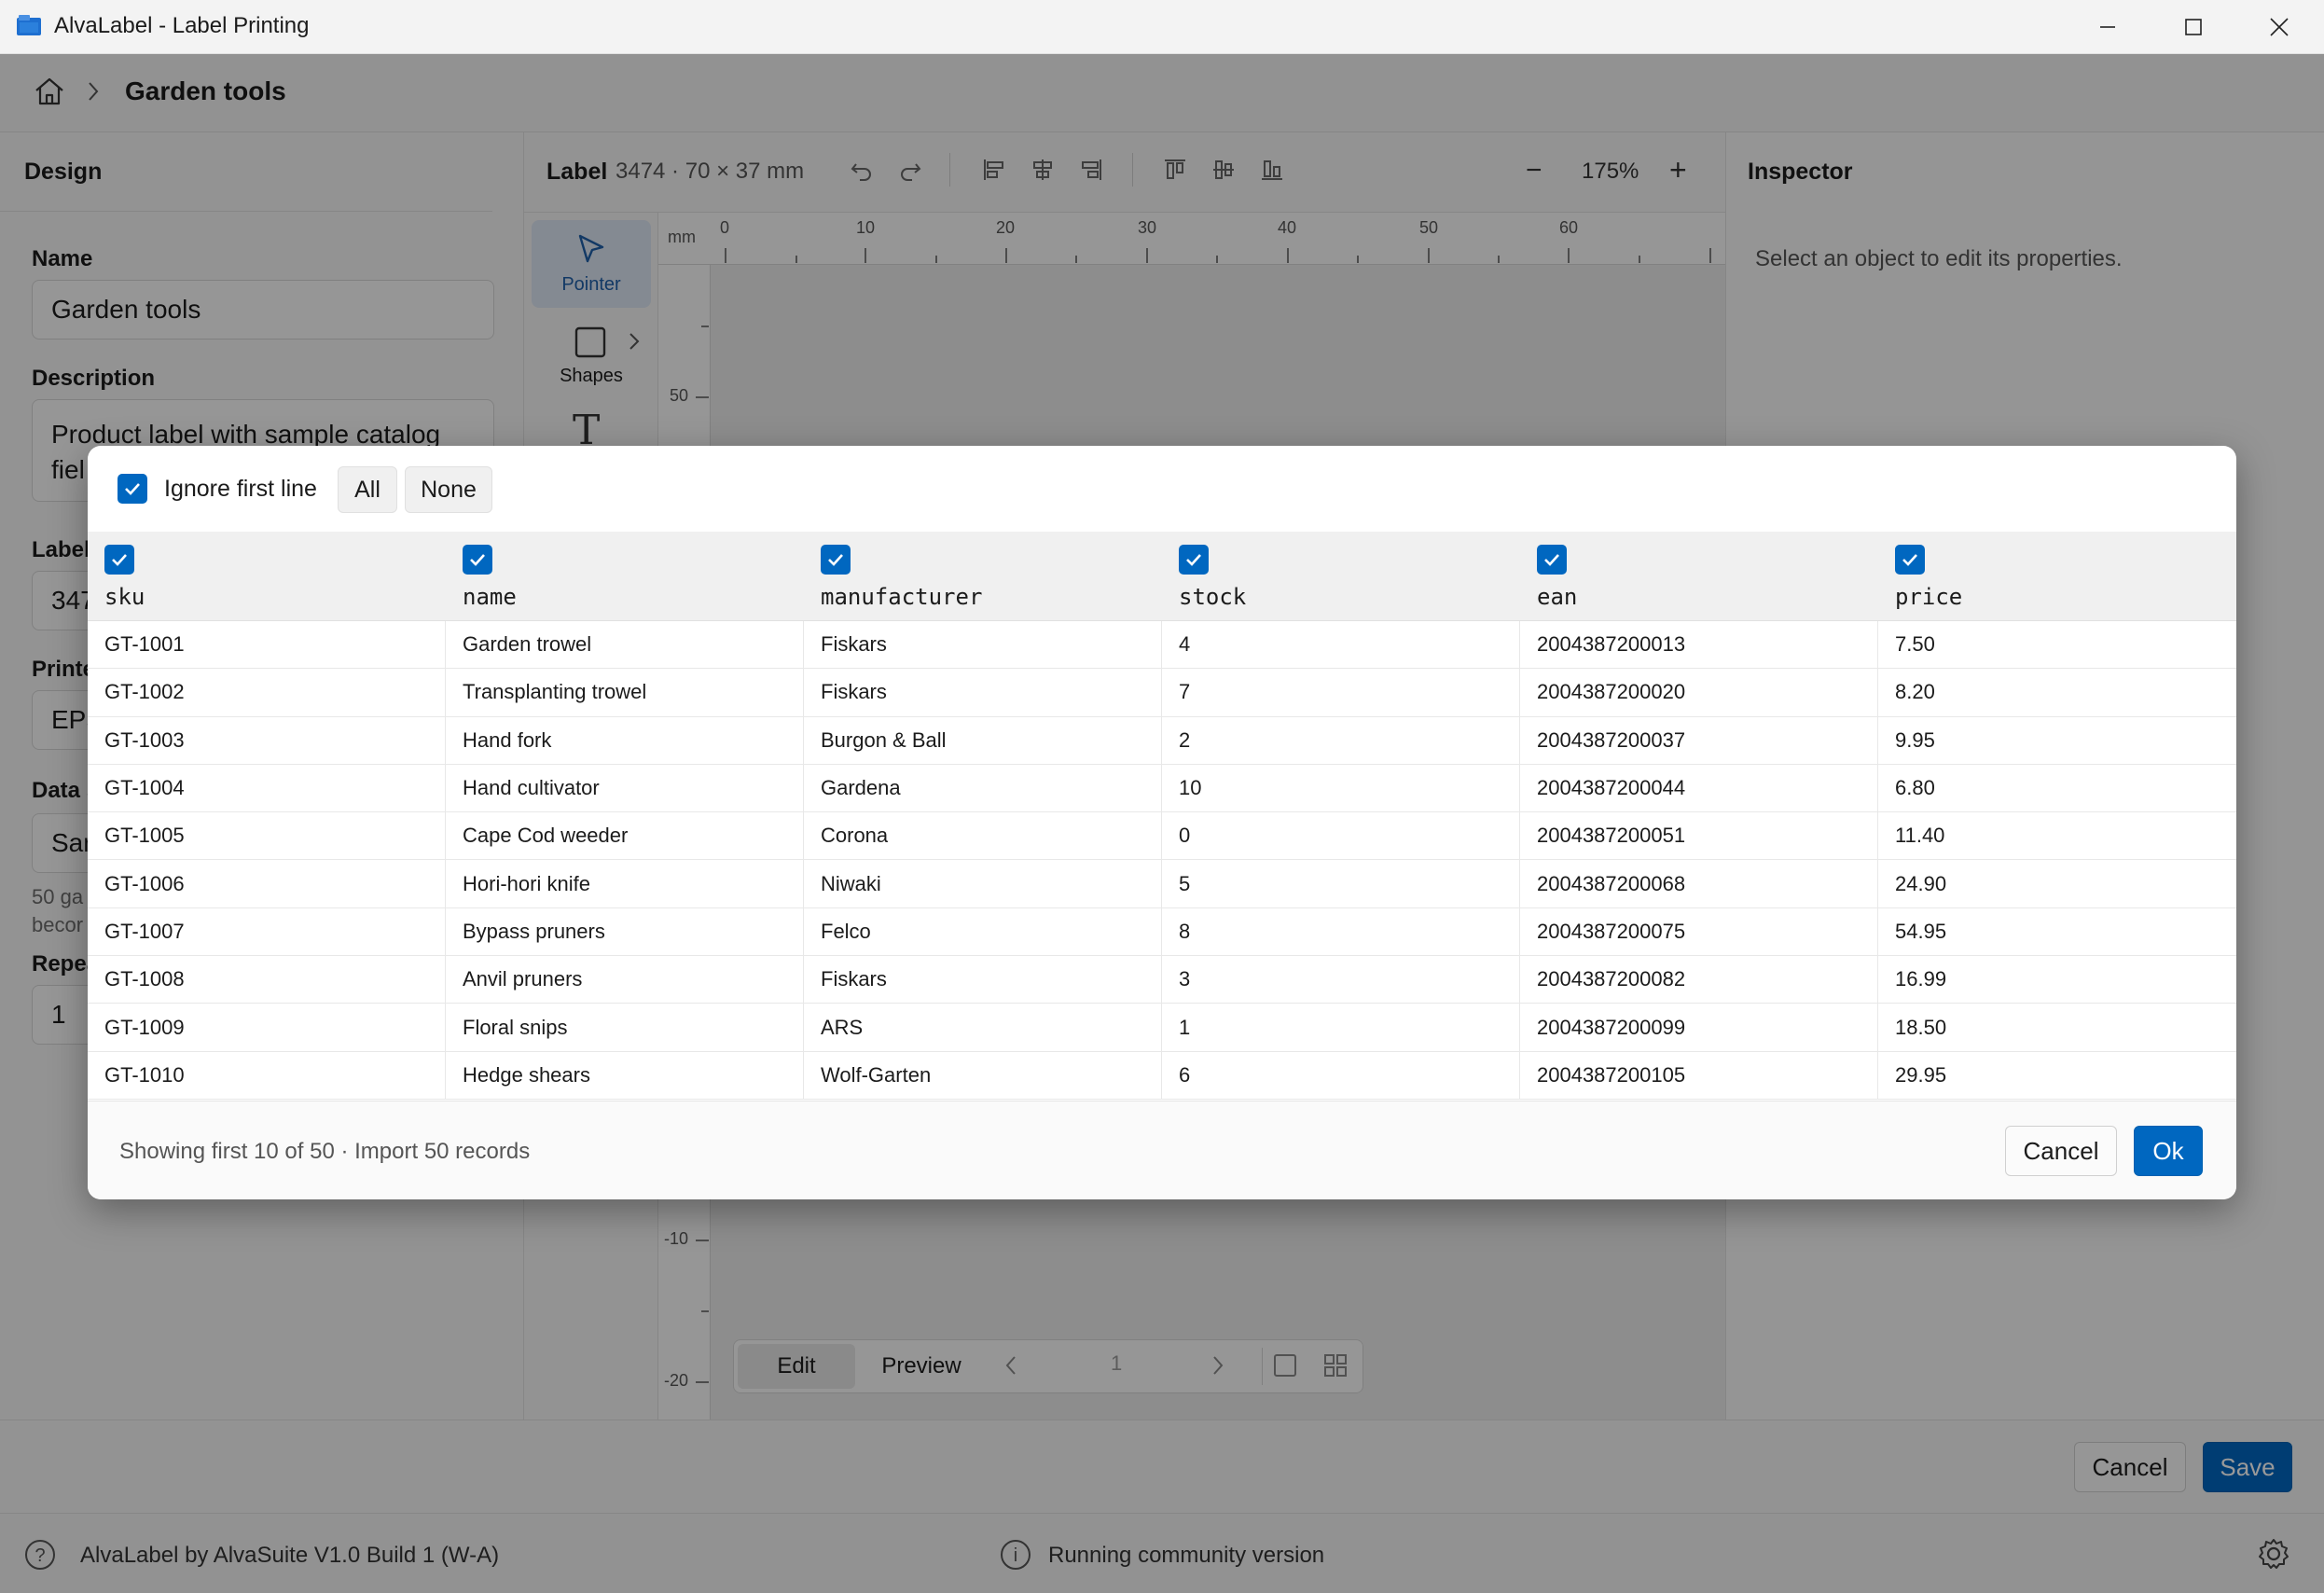 The width and height of the screenshot is (2324, 1593). I want to click on table-cell-manufacturer: Gardena, so click(983, 788).